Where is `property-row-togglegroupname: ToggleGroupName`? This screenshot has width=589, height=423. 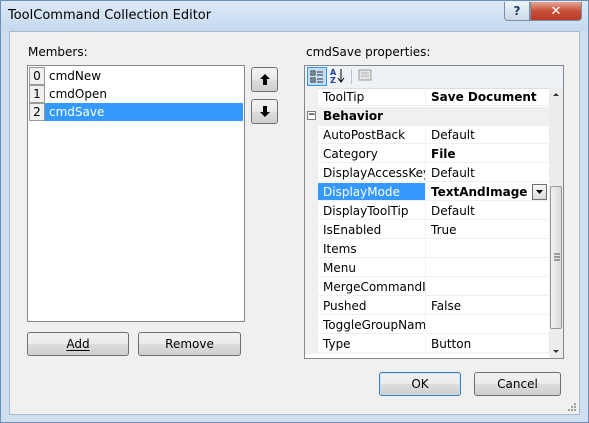
property-row-togglegroupname: ToggleGroupName is located at coordinates (427, 325).